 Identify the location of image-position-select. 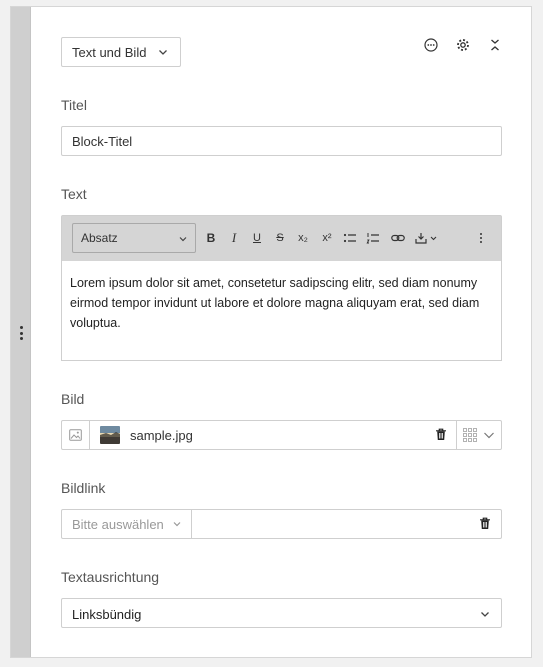
(478, 435).